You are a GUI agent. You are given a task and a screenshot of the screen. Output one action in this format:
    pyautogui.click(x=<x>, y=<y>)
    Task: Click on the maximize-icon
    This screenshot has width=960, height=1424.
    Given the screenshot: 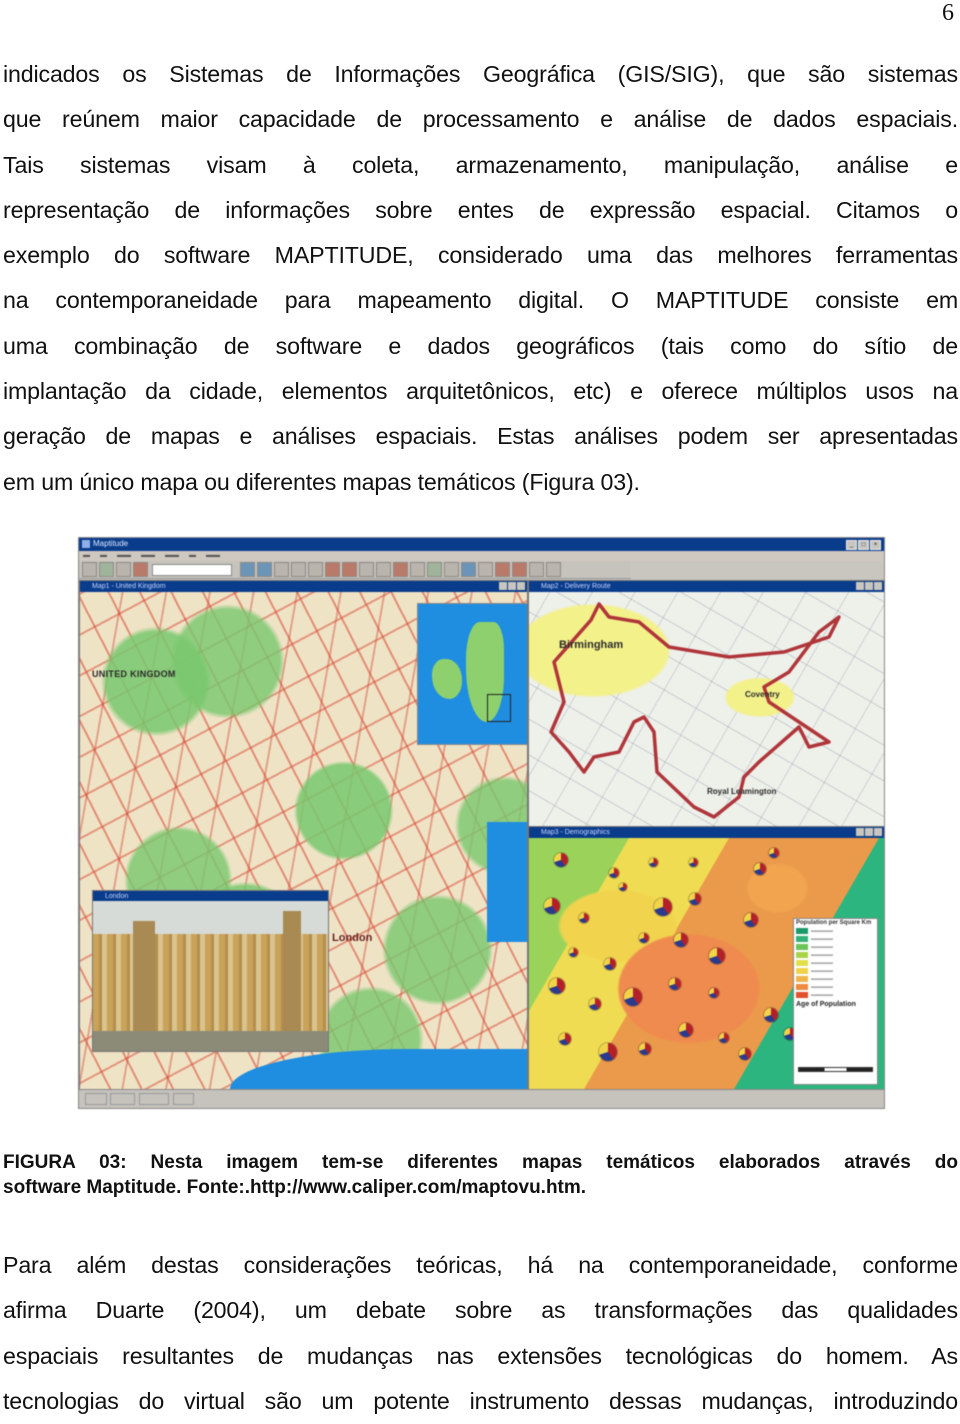 What is the action you would take?
    pyautogui.click(x=869, y=586)
    